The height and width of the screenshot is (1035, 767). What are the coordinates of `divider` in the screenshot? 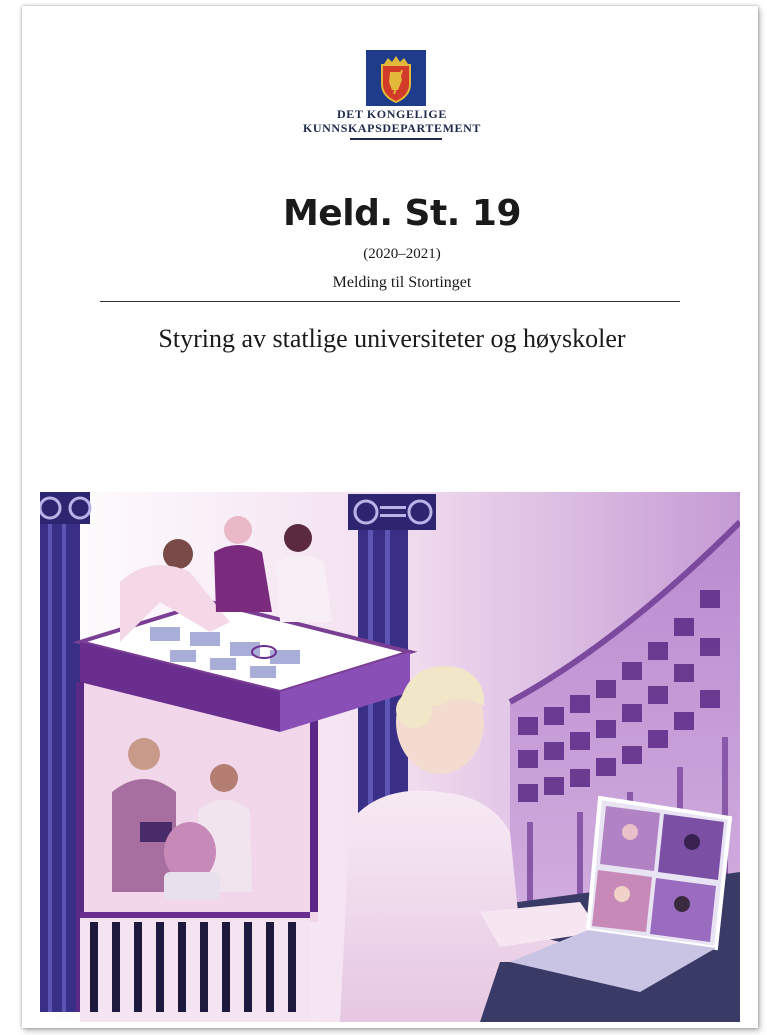 It's located at (390, 301).